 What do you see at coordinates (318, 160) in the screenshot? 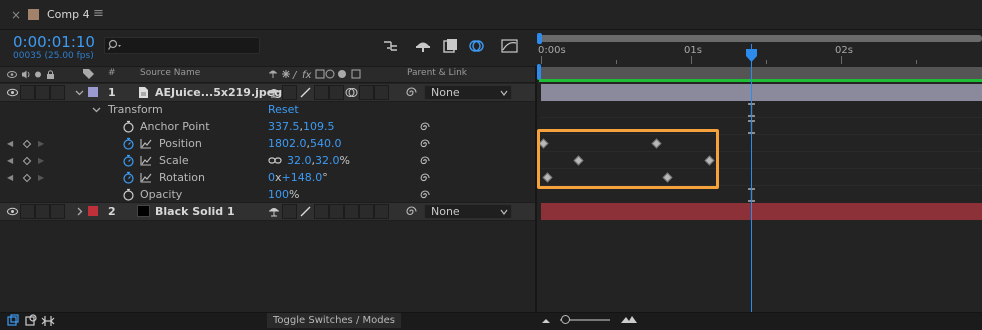
I see `scale-value: 32.0,32.0%` at bounding box center [318, 160].